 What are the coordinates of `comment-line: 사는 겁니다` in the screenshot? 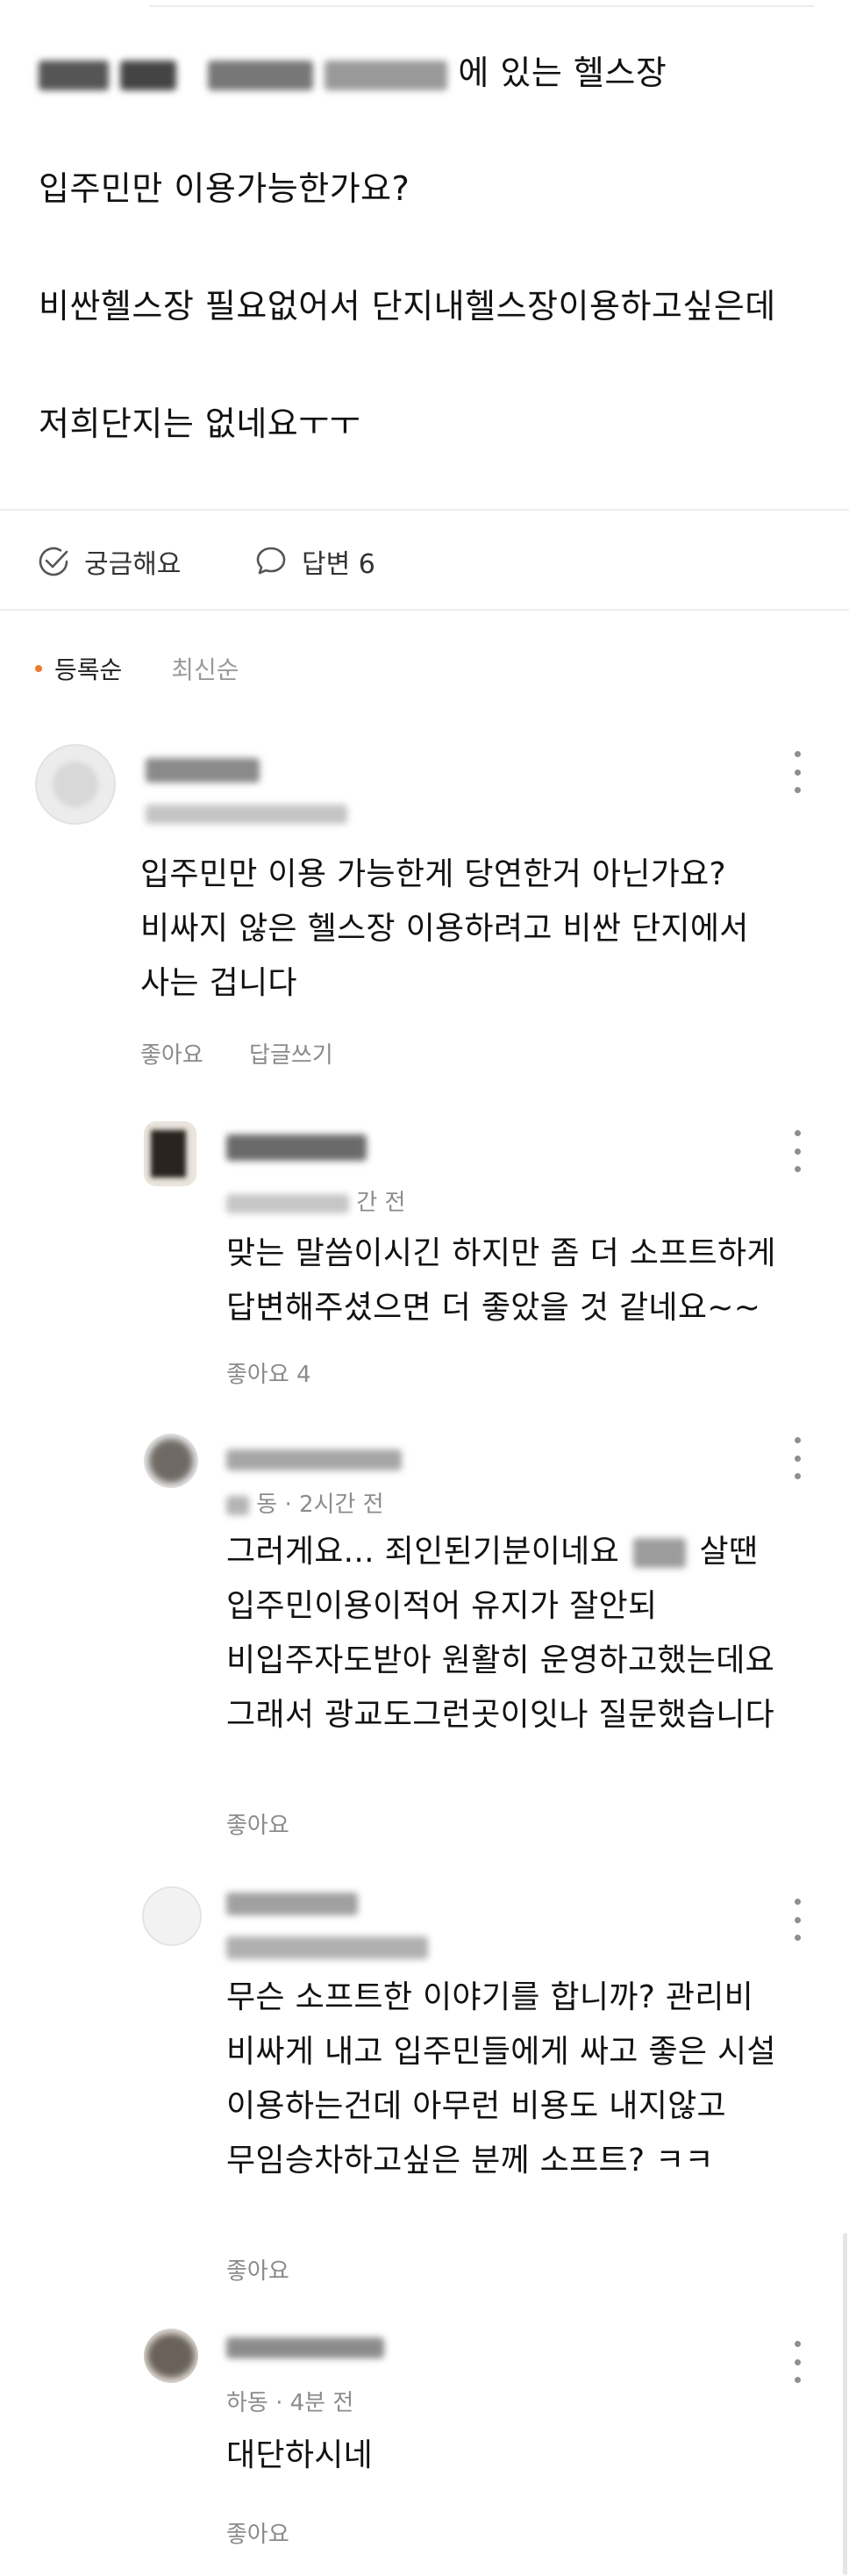 It's located at (219, 983).